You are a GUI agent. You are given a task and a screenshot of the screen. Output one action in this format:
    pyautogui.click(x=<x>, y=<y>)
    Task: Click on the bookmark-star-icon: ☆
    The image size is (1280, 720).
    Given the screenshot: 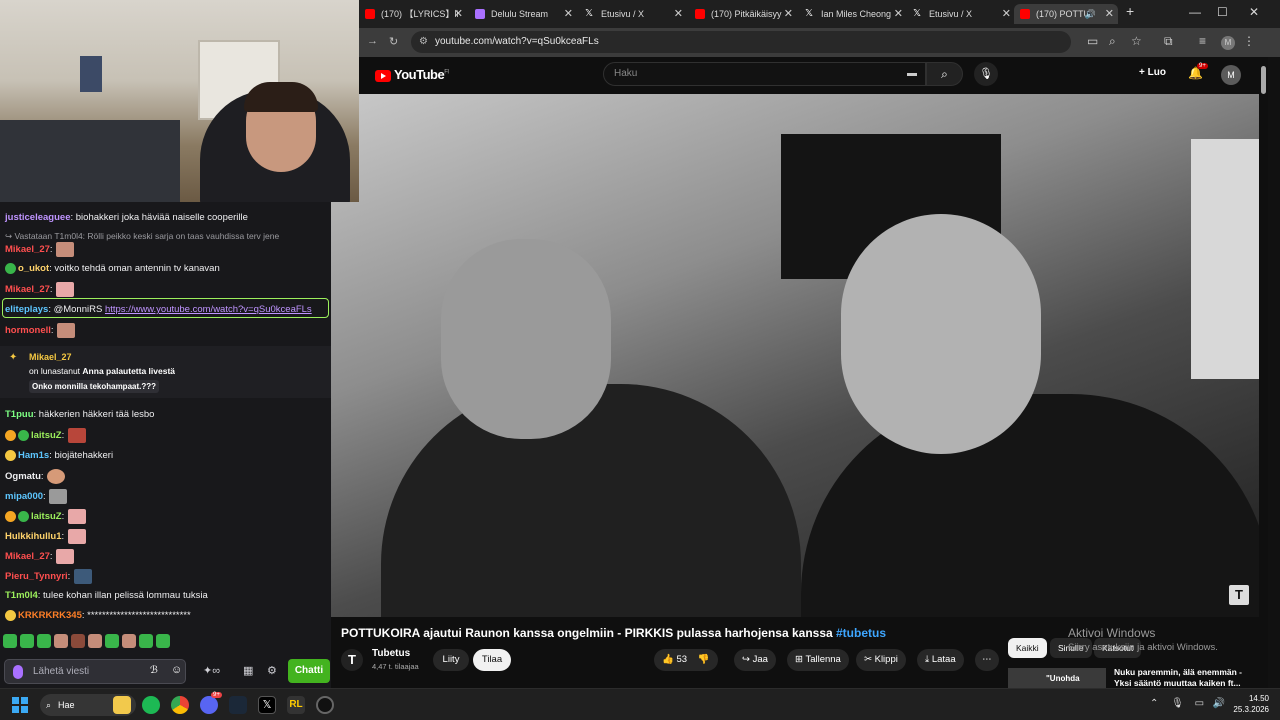 What is the action you would take?
    pyautogui.click(x=1136, y=41)
    